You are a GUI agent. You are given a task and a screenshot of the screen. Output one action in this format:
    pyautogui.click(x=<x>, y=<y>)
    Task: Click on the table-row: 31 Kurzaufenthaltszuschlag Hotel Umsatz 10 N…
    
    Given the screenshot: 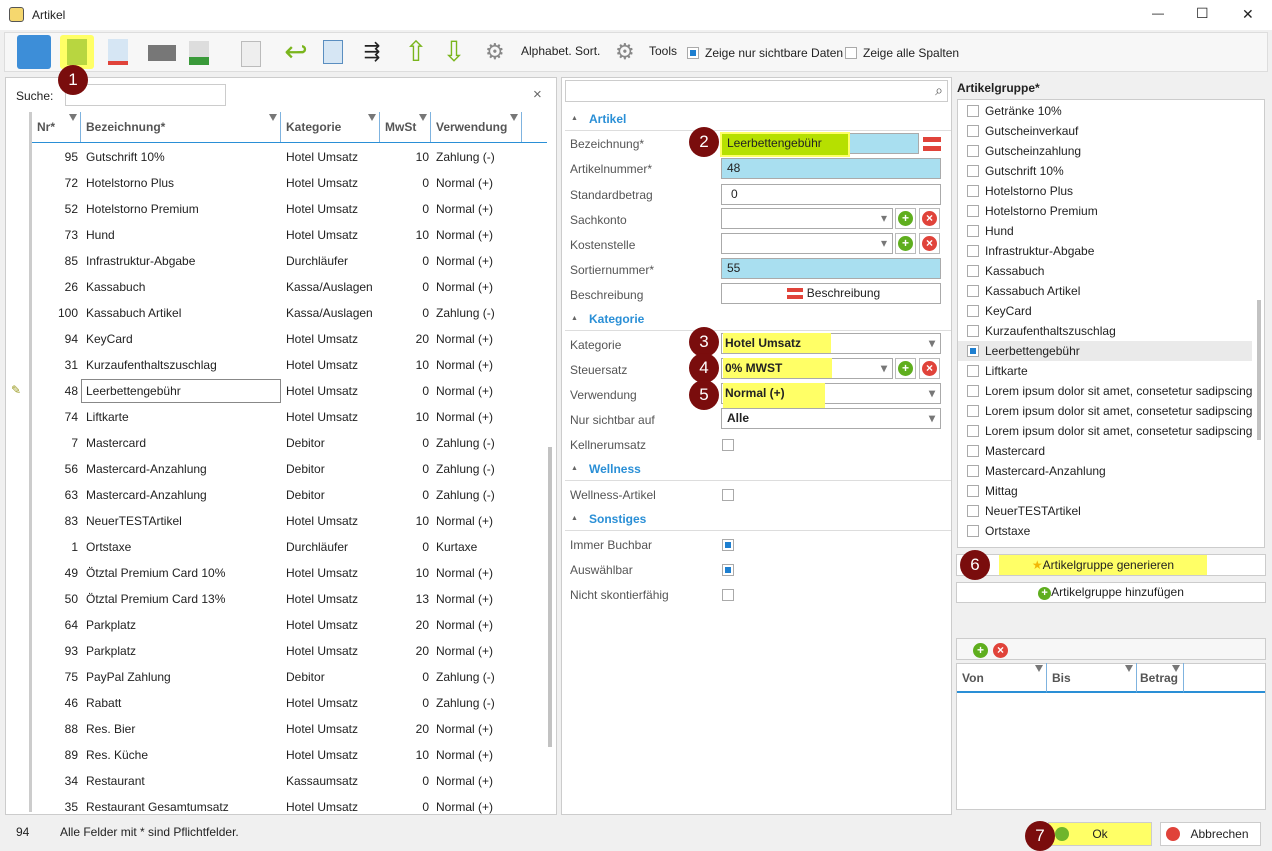 What is the action you would take?
    pyautogui.click(x=289, y=365)
    